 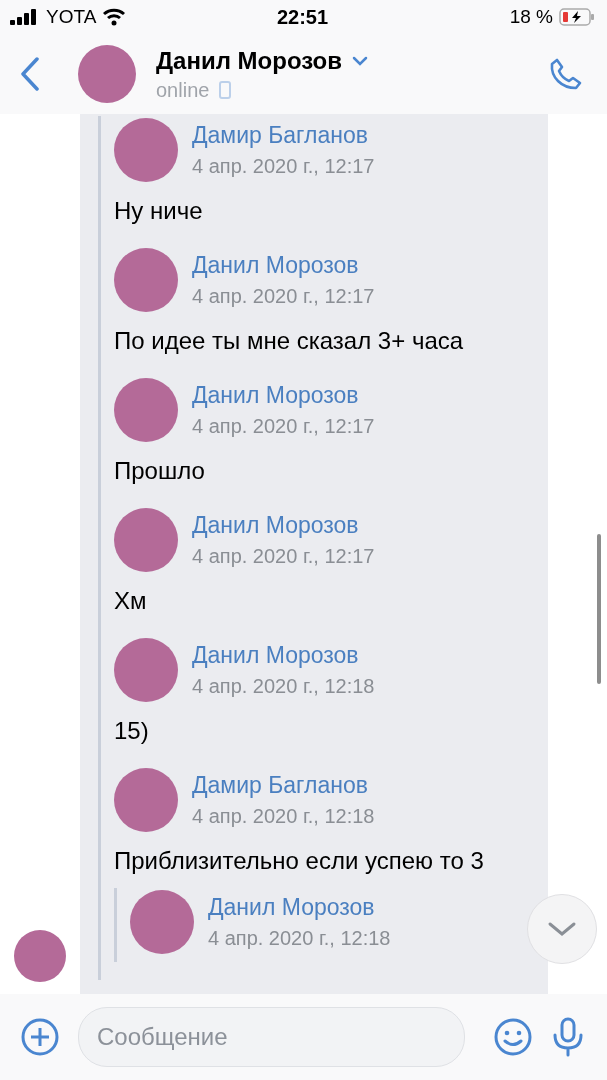 I want to click on clock-time: 22:51, so click(x=302, y=17).